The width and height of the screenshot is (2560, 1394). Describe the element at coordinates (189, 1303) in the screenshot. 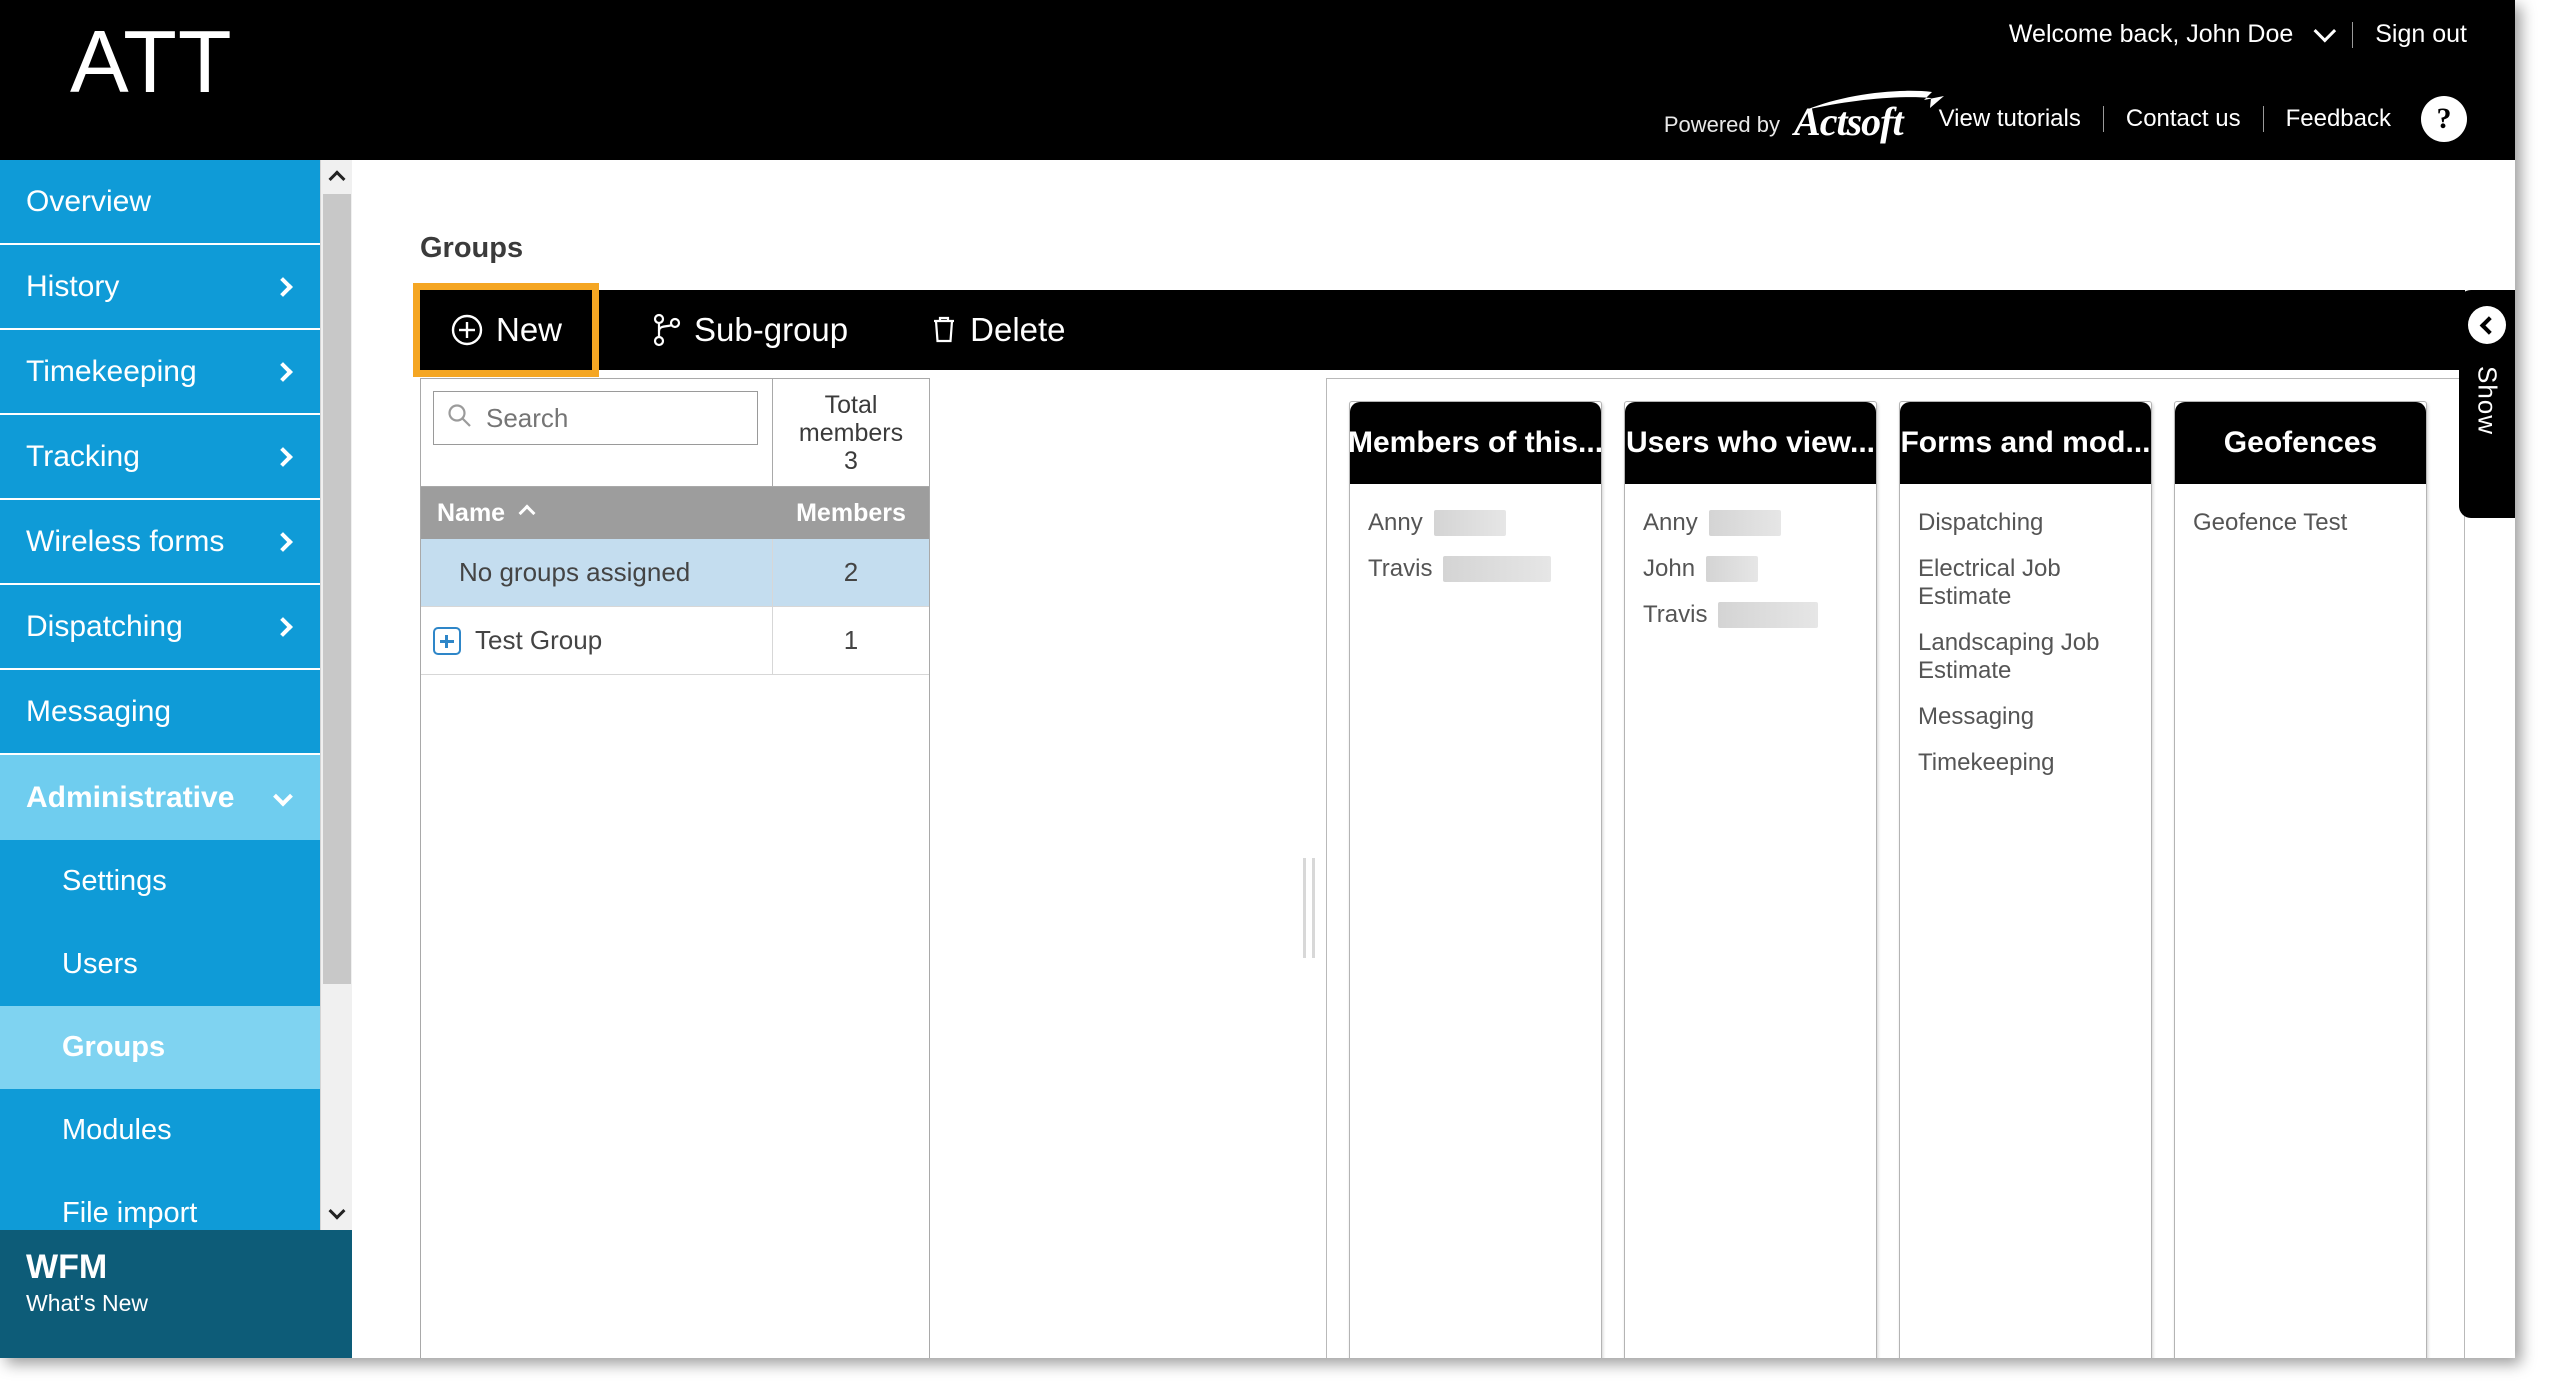

I see `whats-new-link: What's New` at that location.